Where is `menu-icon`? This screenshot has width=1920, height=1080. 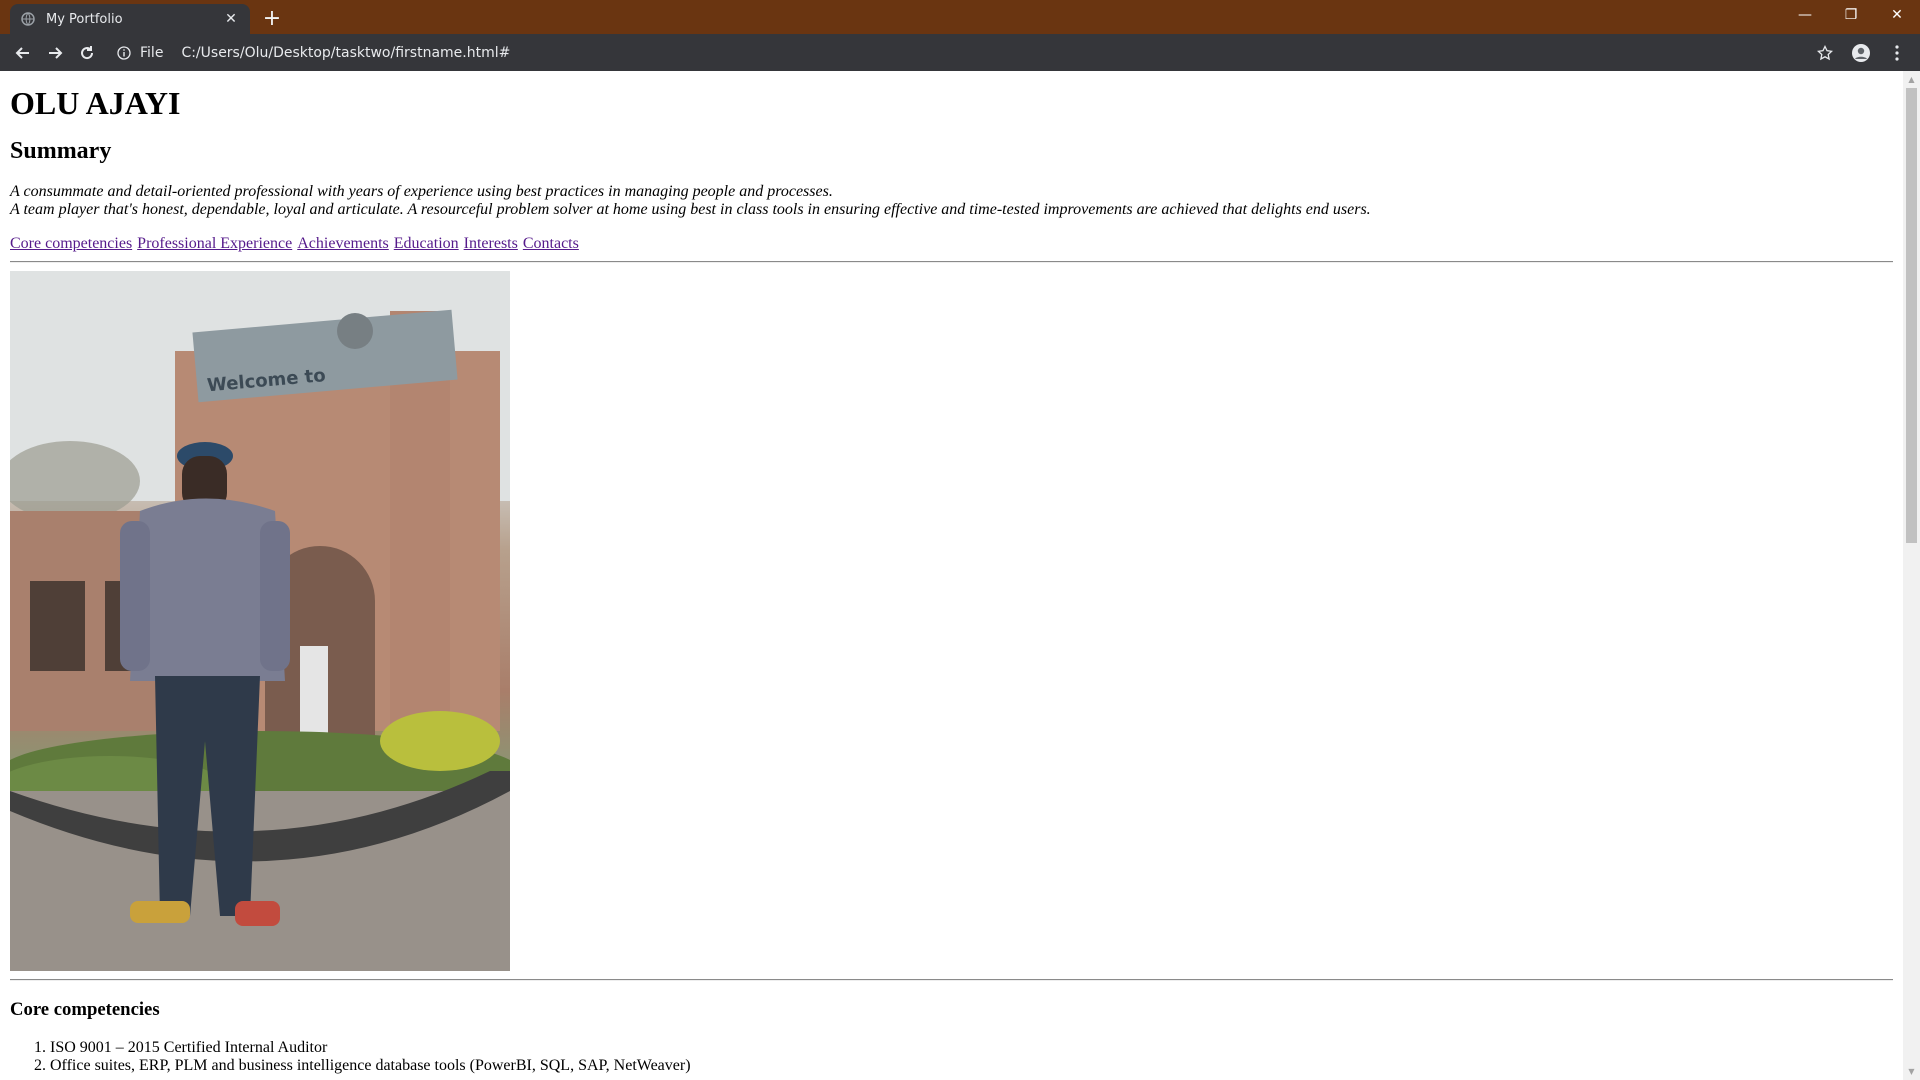 menu-icon is located at coordinates (1897, 53).